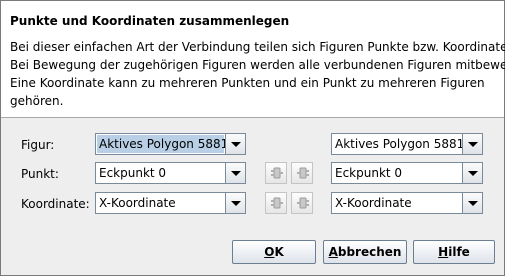  I want to click on right-koordinate-value: X-Koordinate, so click(373, 203).